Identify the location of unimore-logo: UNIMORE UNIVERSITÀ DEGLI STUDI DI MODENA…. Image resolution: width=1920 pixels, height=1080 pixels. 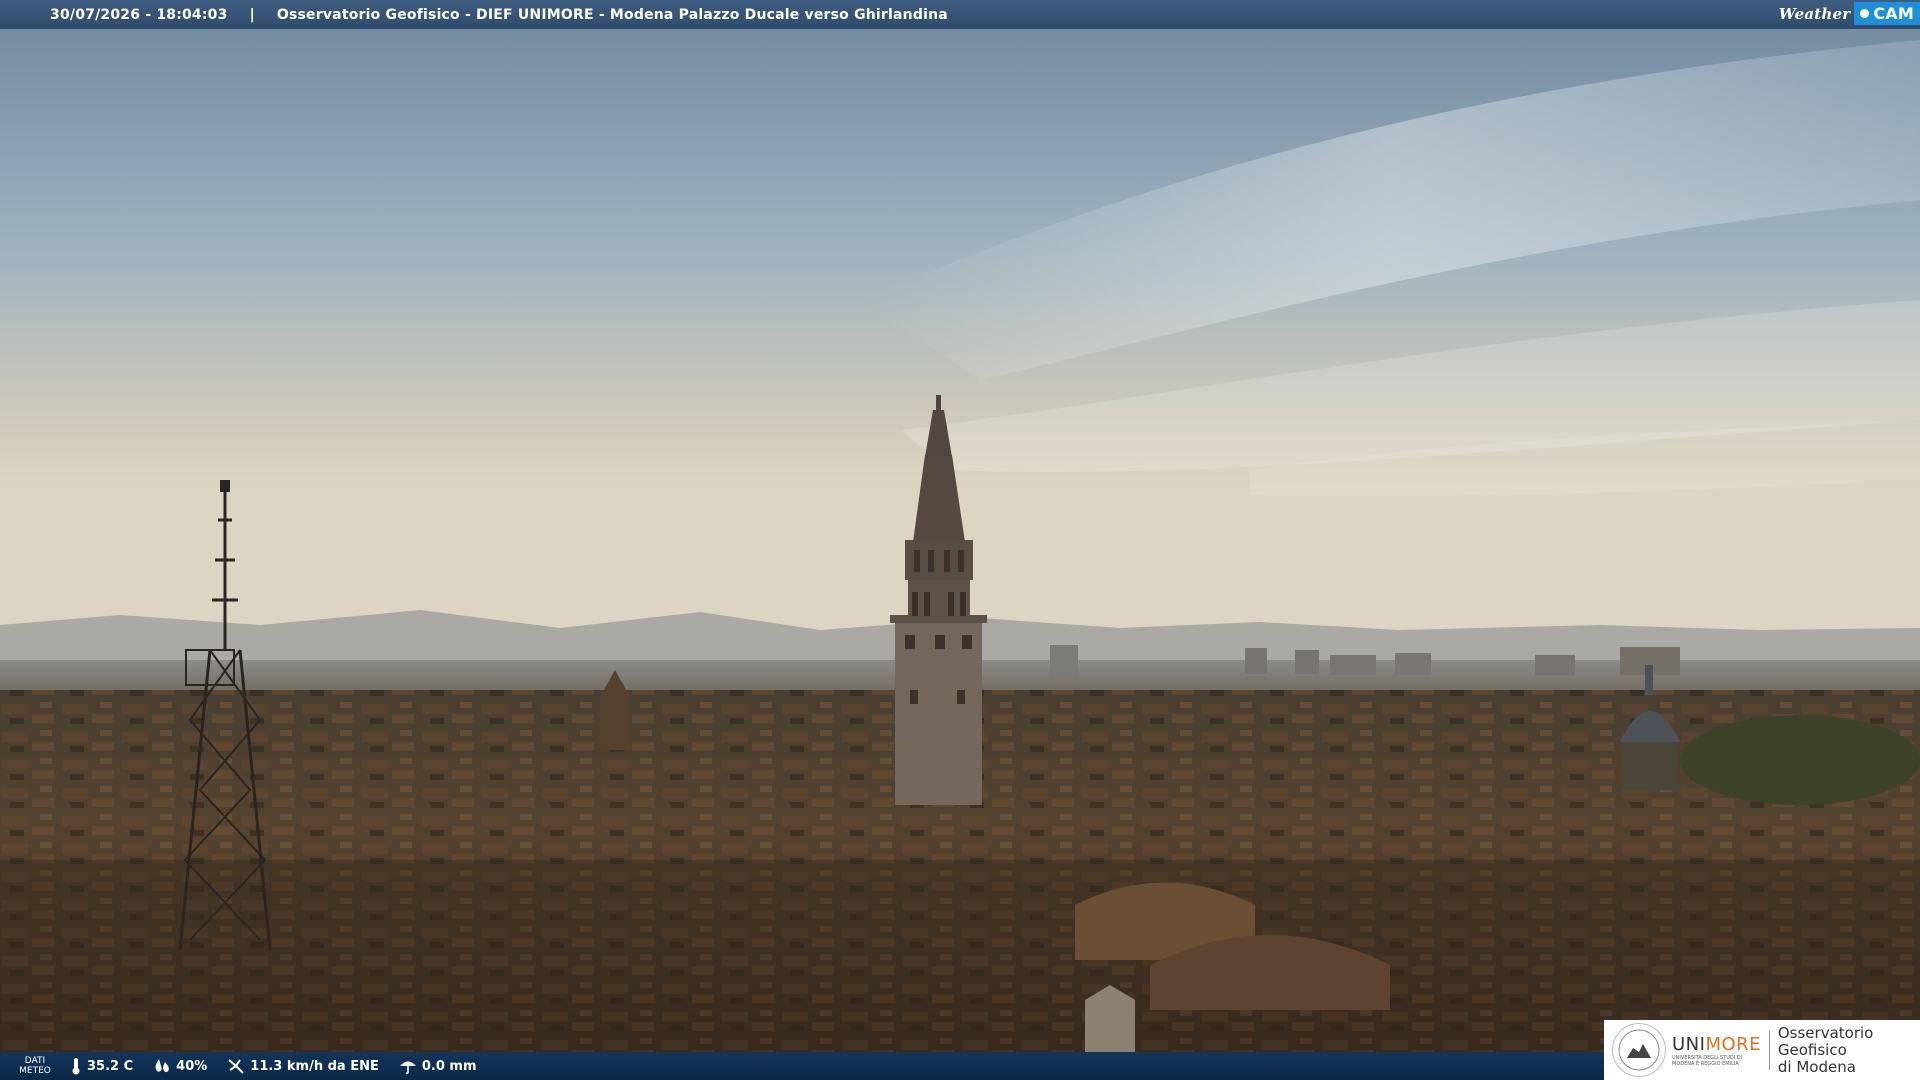
(1762, 1050).